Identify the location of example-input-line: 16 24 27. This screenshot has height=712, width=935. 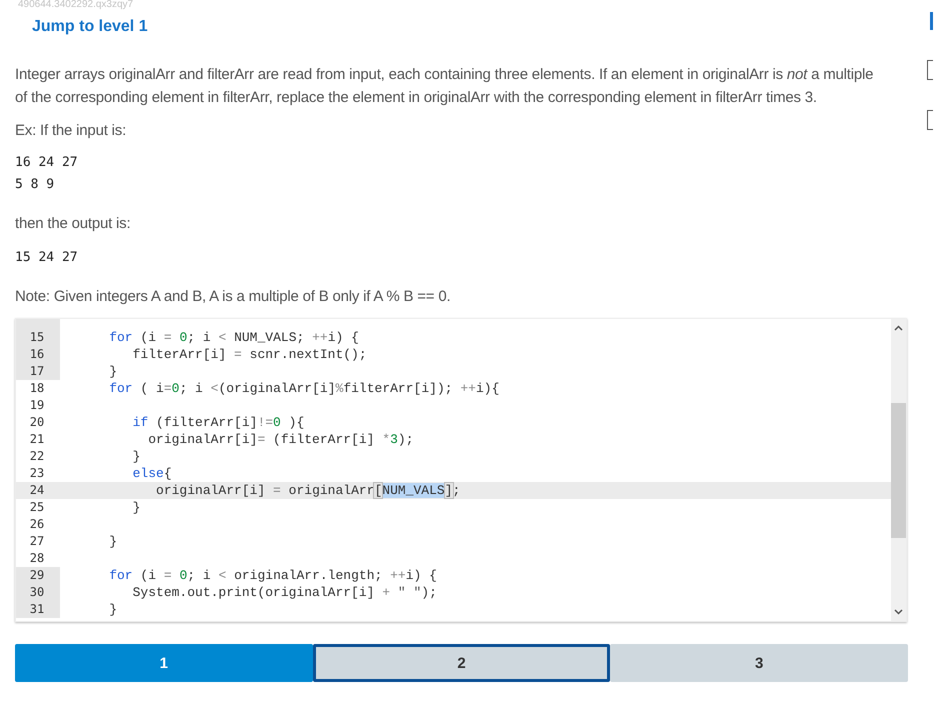
(47, 163).